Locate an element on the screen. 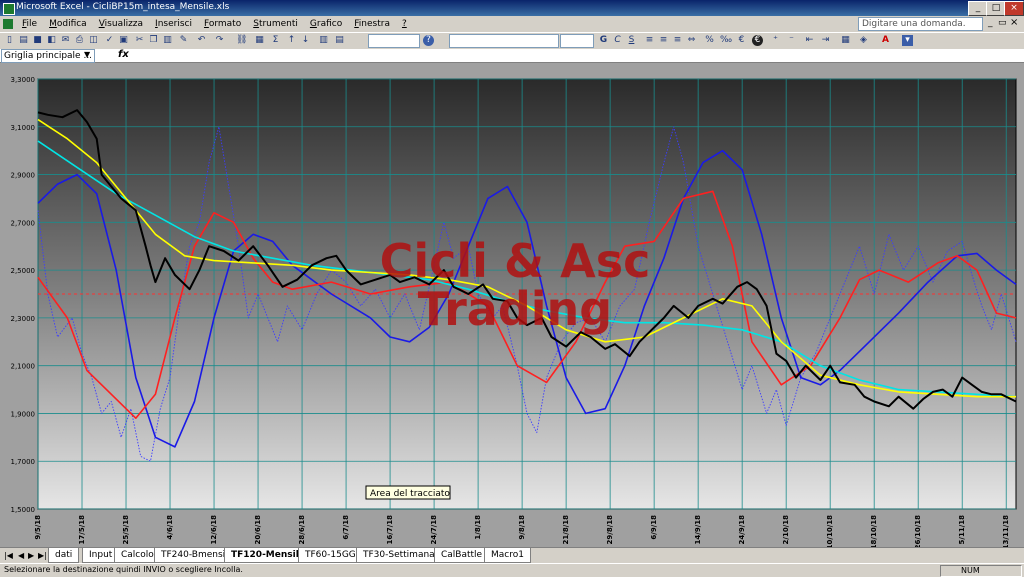 The width and height of the screenshot is (1024, 577). x-tick-label: 26/10/18 is located at coordinates (918, 531).